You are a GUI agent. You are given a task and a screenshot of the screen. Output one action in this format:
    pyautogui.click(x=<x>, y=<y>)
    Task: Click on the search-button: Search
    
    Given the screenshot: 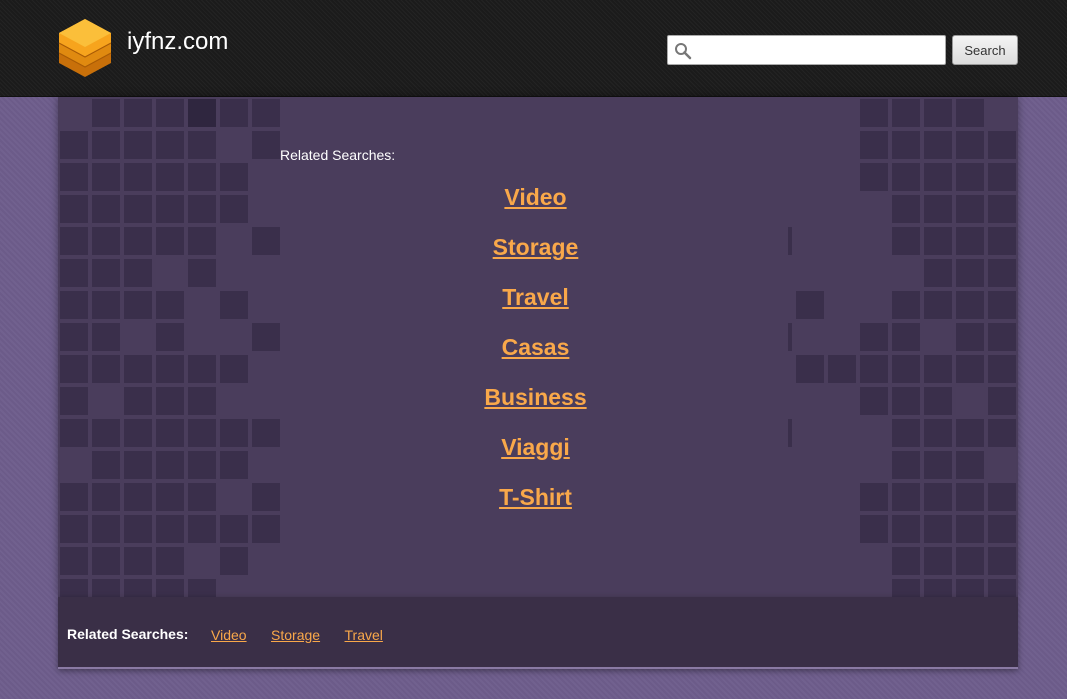 What is the action you would take?
    pyautogui.click(x=985, y=50)
    